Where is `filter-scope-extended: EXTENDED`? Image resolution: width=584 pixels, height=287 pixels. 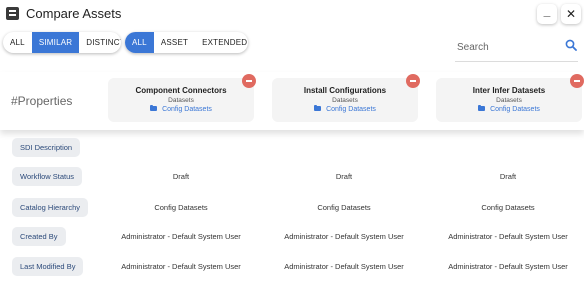
filter-scope-extended: EXTENDED is located at coordinates (221, 42).